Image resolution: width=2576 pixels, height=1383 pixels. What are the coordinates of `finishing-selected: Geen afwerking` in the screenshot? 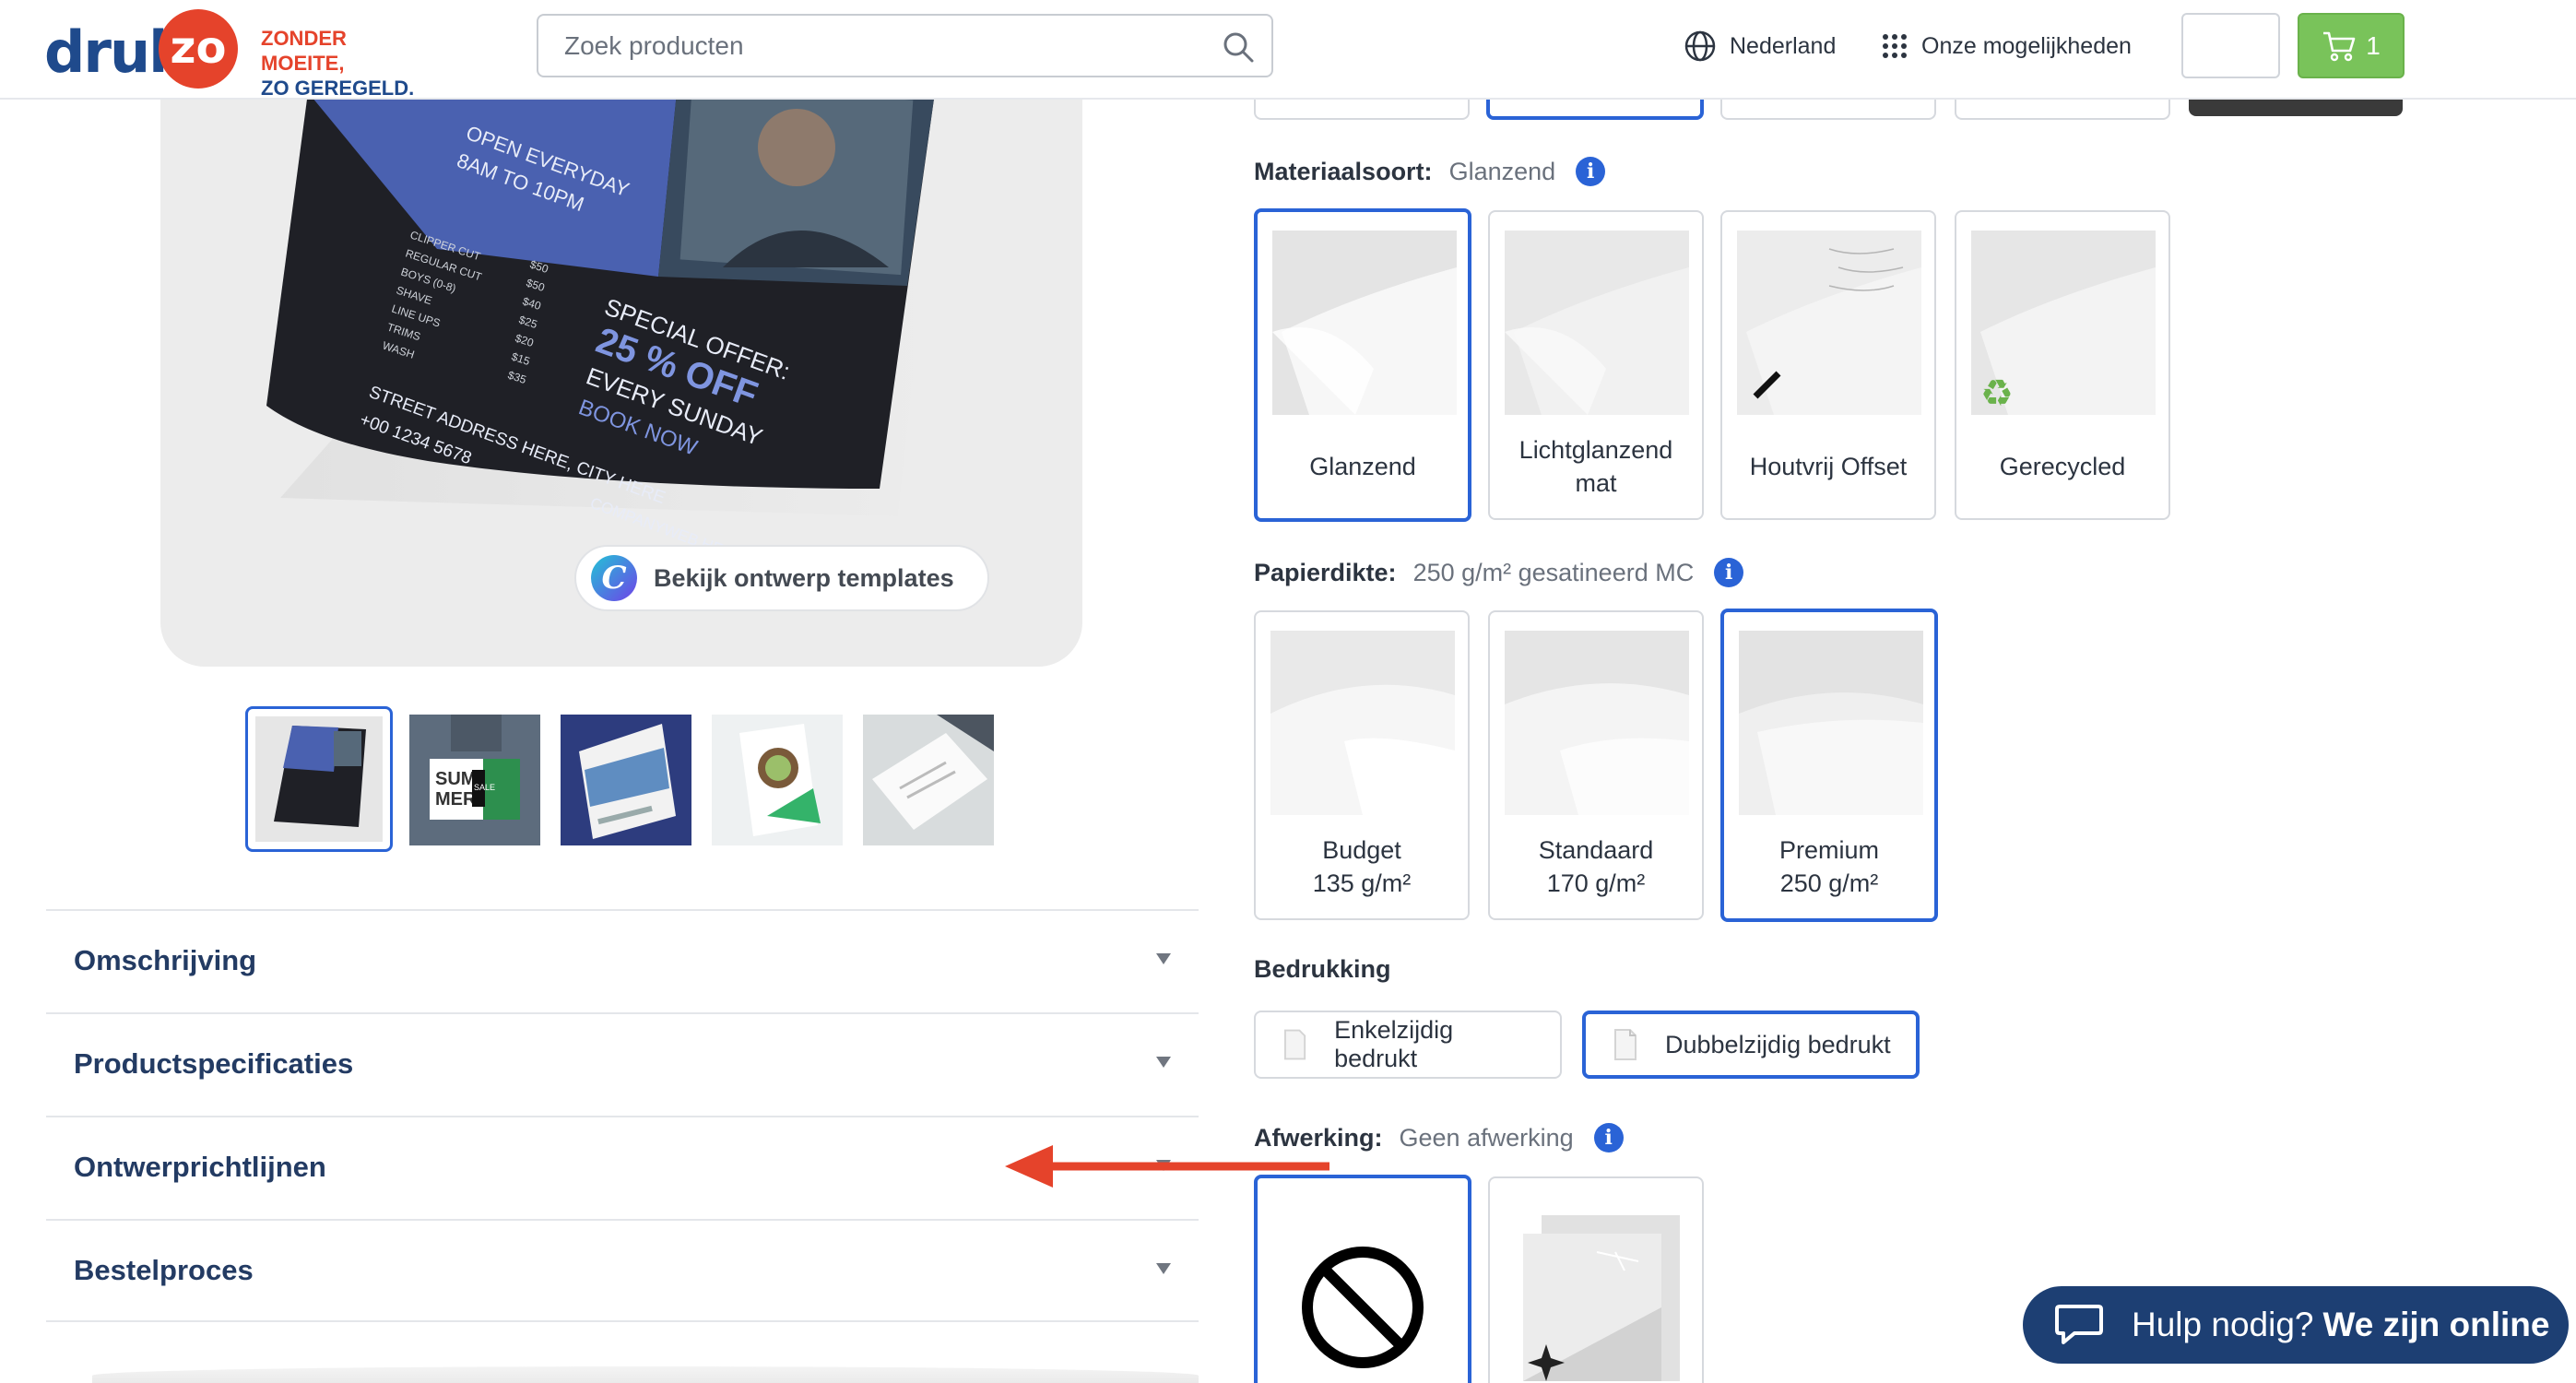 It's located at (1486, 1138).